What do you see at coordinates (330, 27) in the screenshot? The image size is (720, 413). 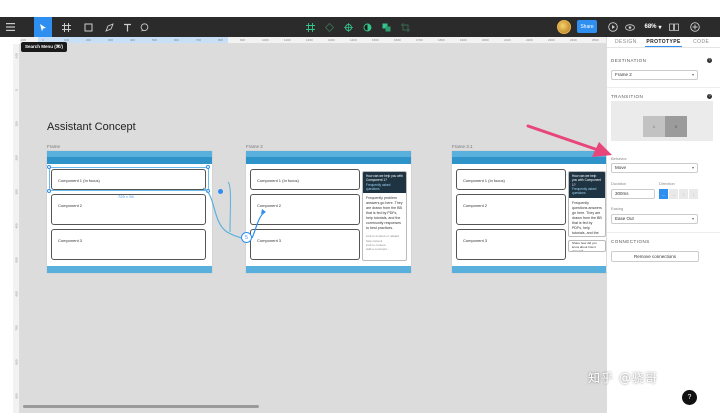 I see `component-icon` at bounding box center [330, 27].